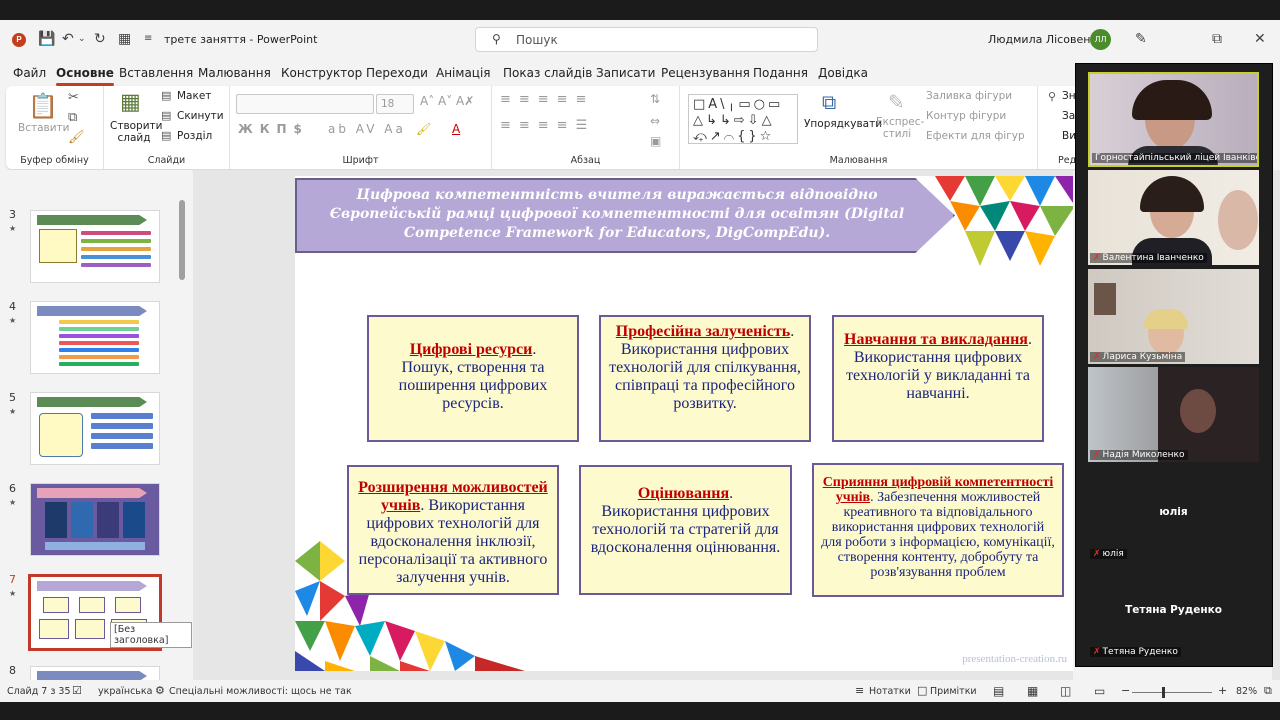 This screenshot has width=1280, height=720. Describe the element at coordinates (73, 97) in the screenshot. I see `cut-icon: ✂` at that location.